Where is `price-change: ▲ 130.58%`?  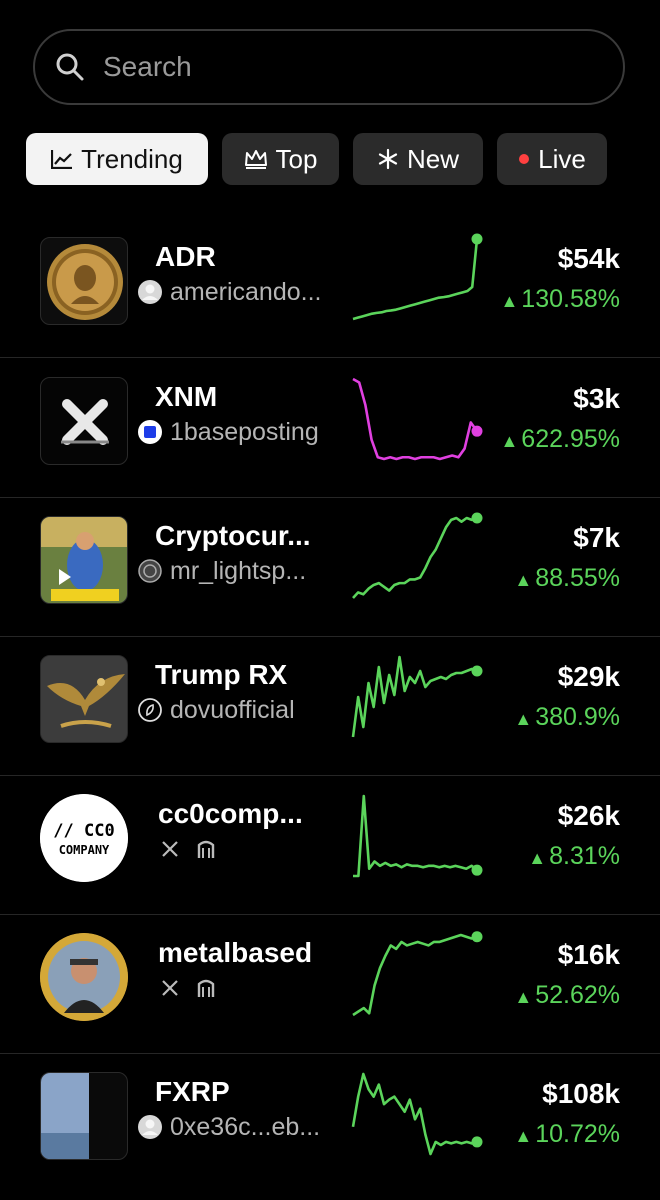 price-change: ▲ 130.58% is located at coordinates (560, 299).